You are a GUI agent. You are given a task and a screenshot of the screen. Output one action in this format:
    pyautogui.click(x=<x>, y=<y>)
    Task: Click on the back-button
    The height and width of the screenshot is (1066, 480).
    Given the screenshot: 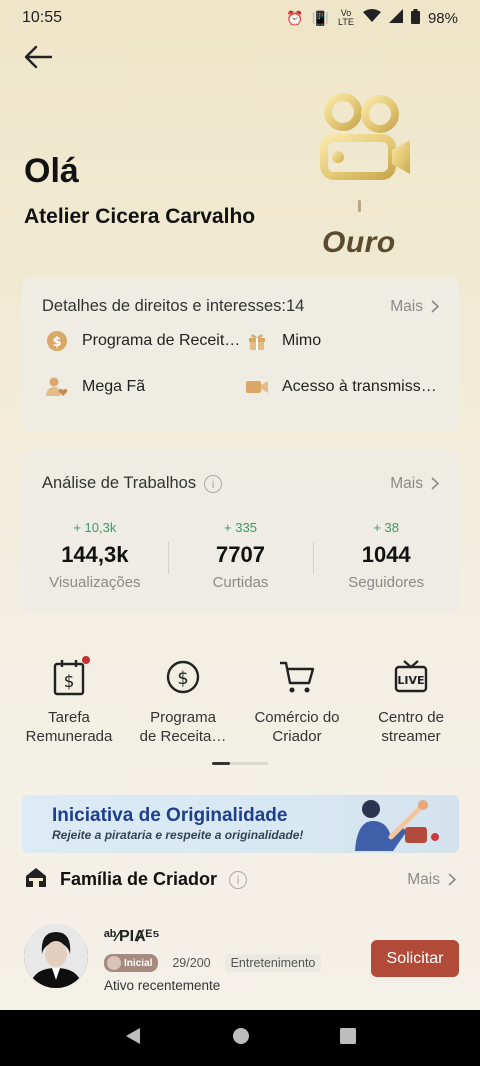 What is the action you would take?
    pyautogui.click(x=38, y=57)
    